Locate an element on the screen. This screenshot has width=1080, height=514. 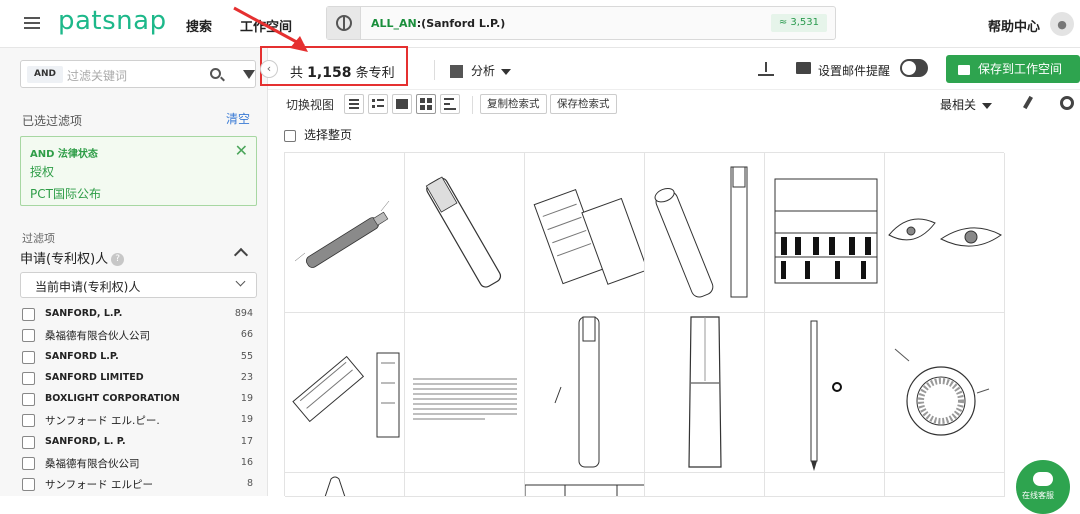
applicant-filter-title: 申请(专利权)人? is located at coordinates (72, 257).